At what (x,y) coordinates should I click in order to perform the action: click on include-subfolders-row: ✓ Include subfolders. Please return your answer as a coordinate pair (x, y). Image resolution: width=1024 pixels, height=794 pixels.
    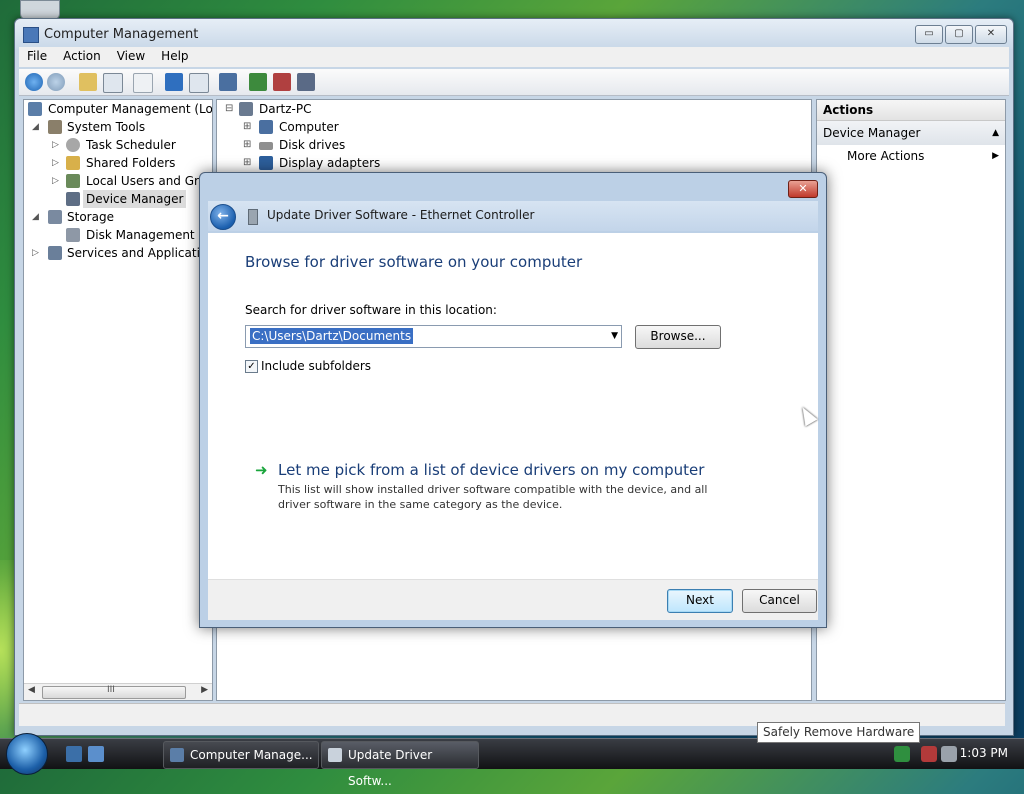
    Looking at the image, I should click on (308, 366).